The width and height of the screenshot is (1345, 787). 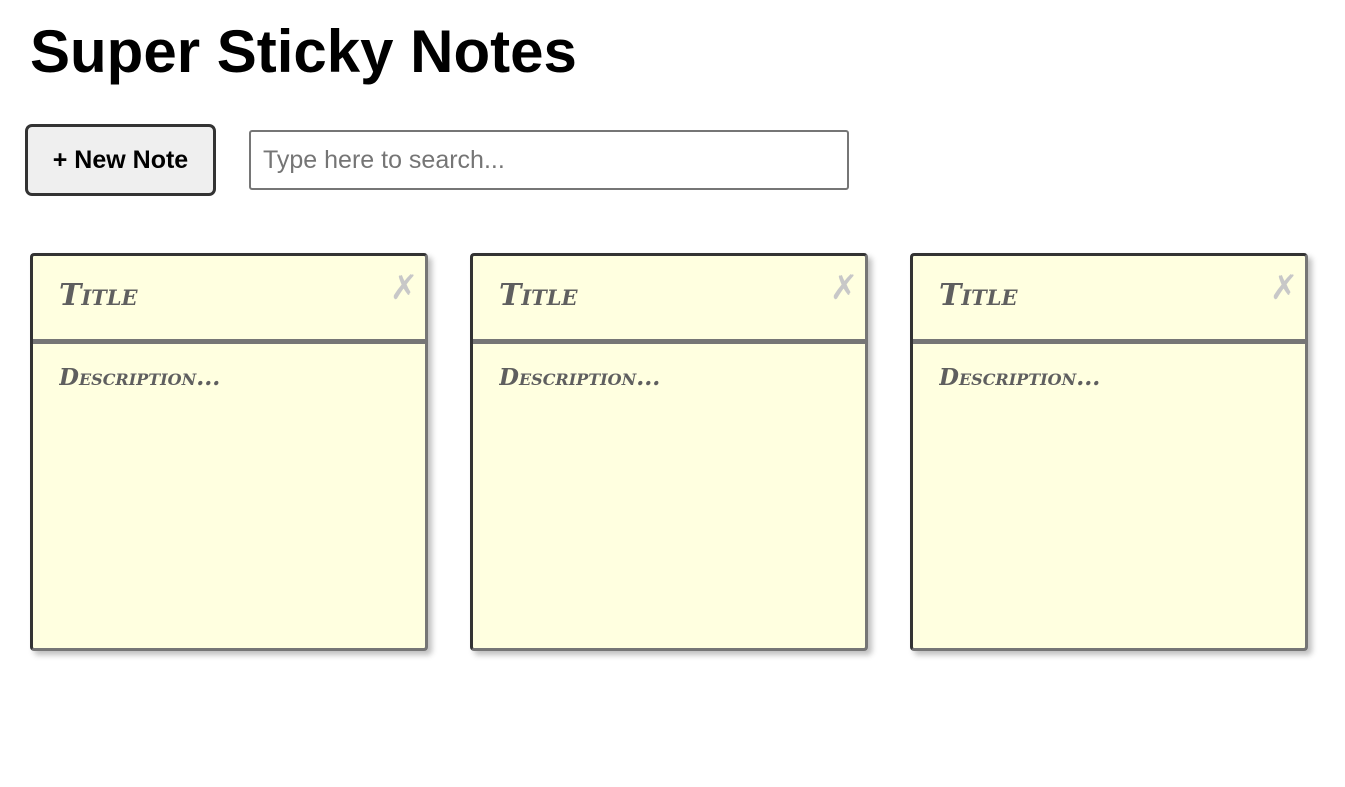 What do you see at coordinates (120, 160) in the screenshot?
I see `new-note-button: + New Note` at bounding box center [120, 160].